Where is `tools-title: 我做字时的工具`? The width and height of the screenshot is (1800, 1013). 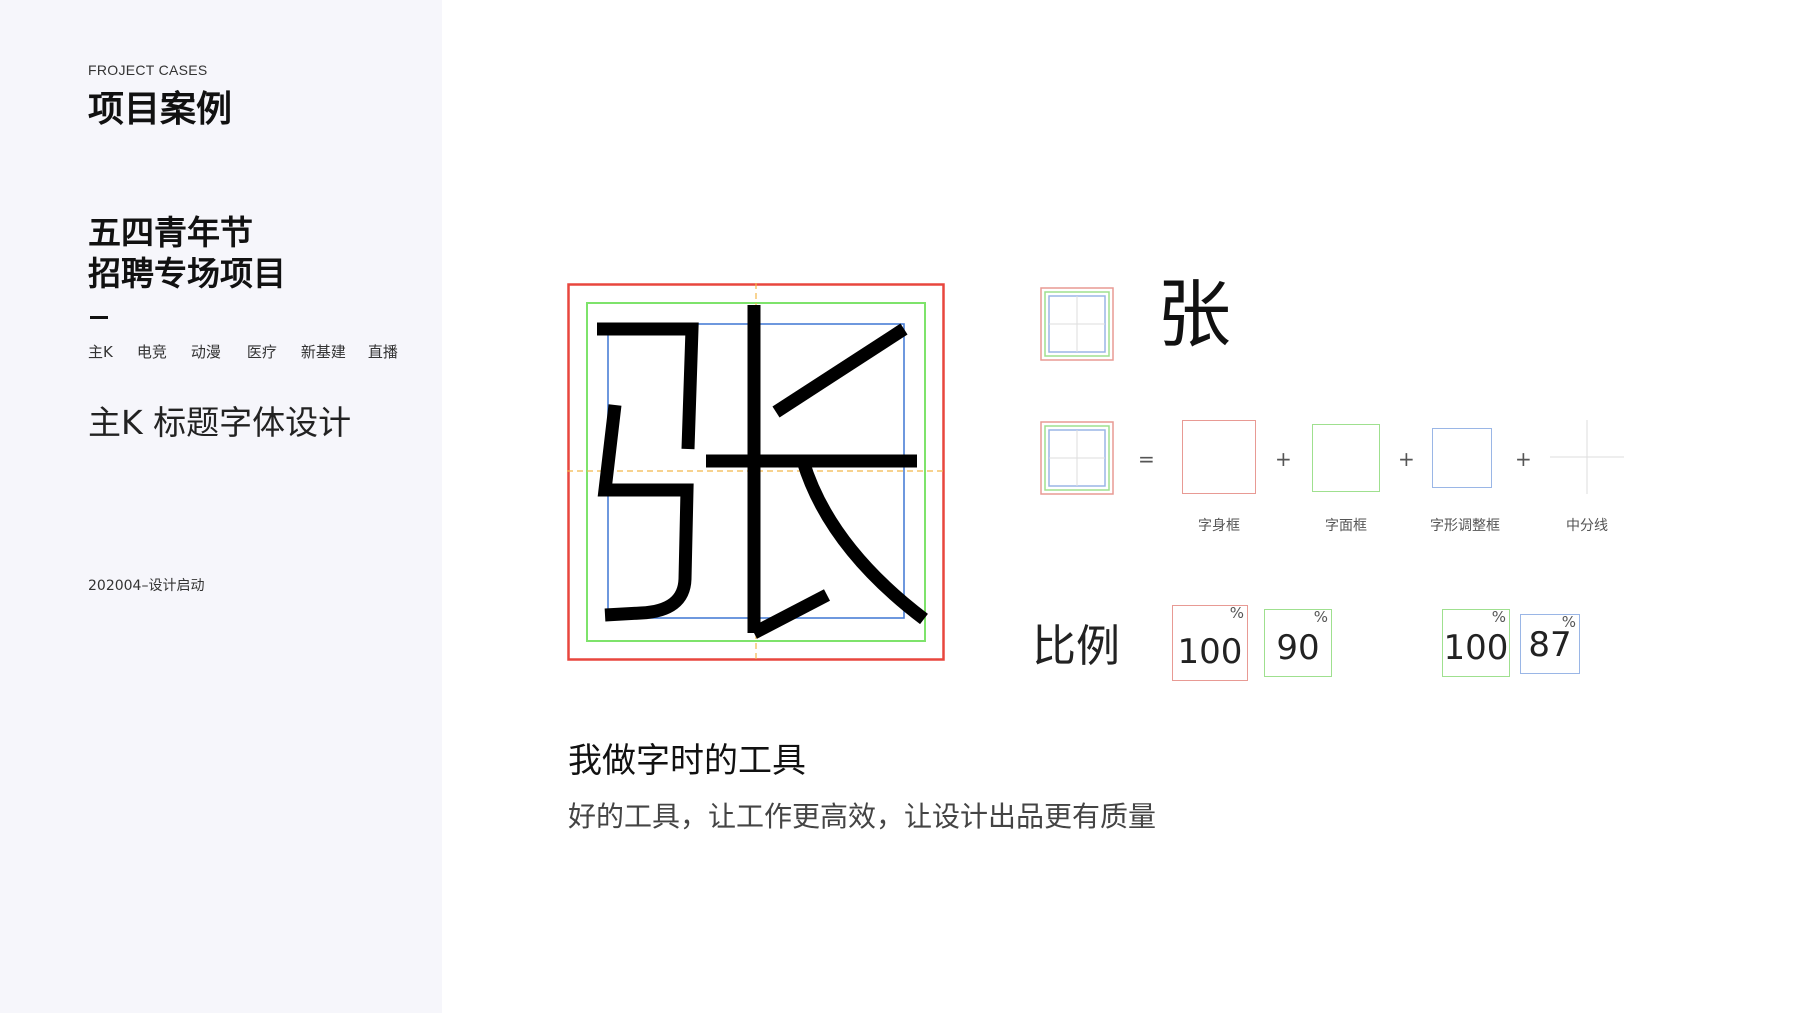 tools-title: 我做字时的工具 is located at coordinates (687, 761).